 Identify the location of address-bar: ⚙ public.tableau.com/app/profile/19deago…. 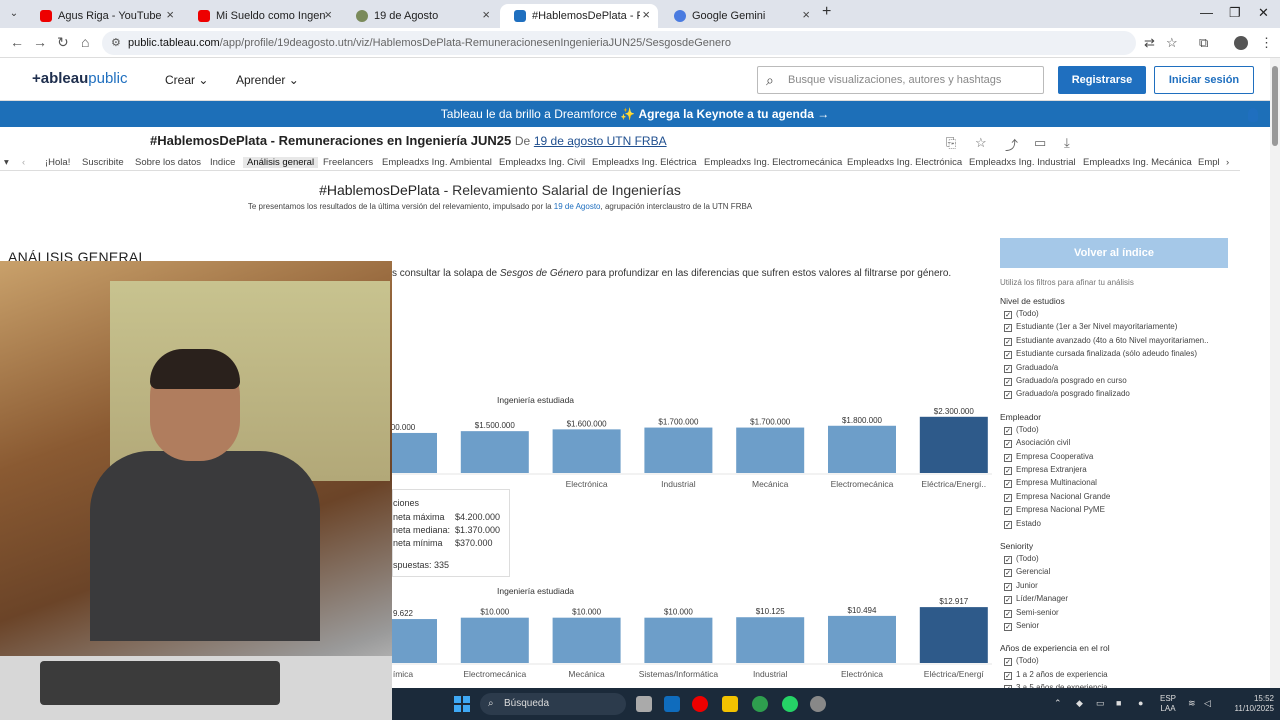
(619, 43).